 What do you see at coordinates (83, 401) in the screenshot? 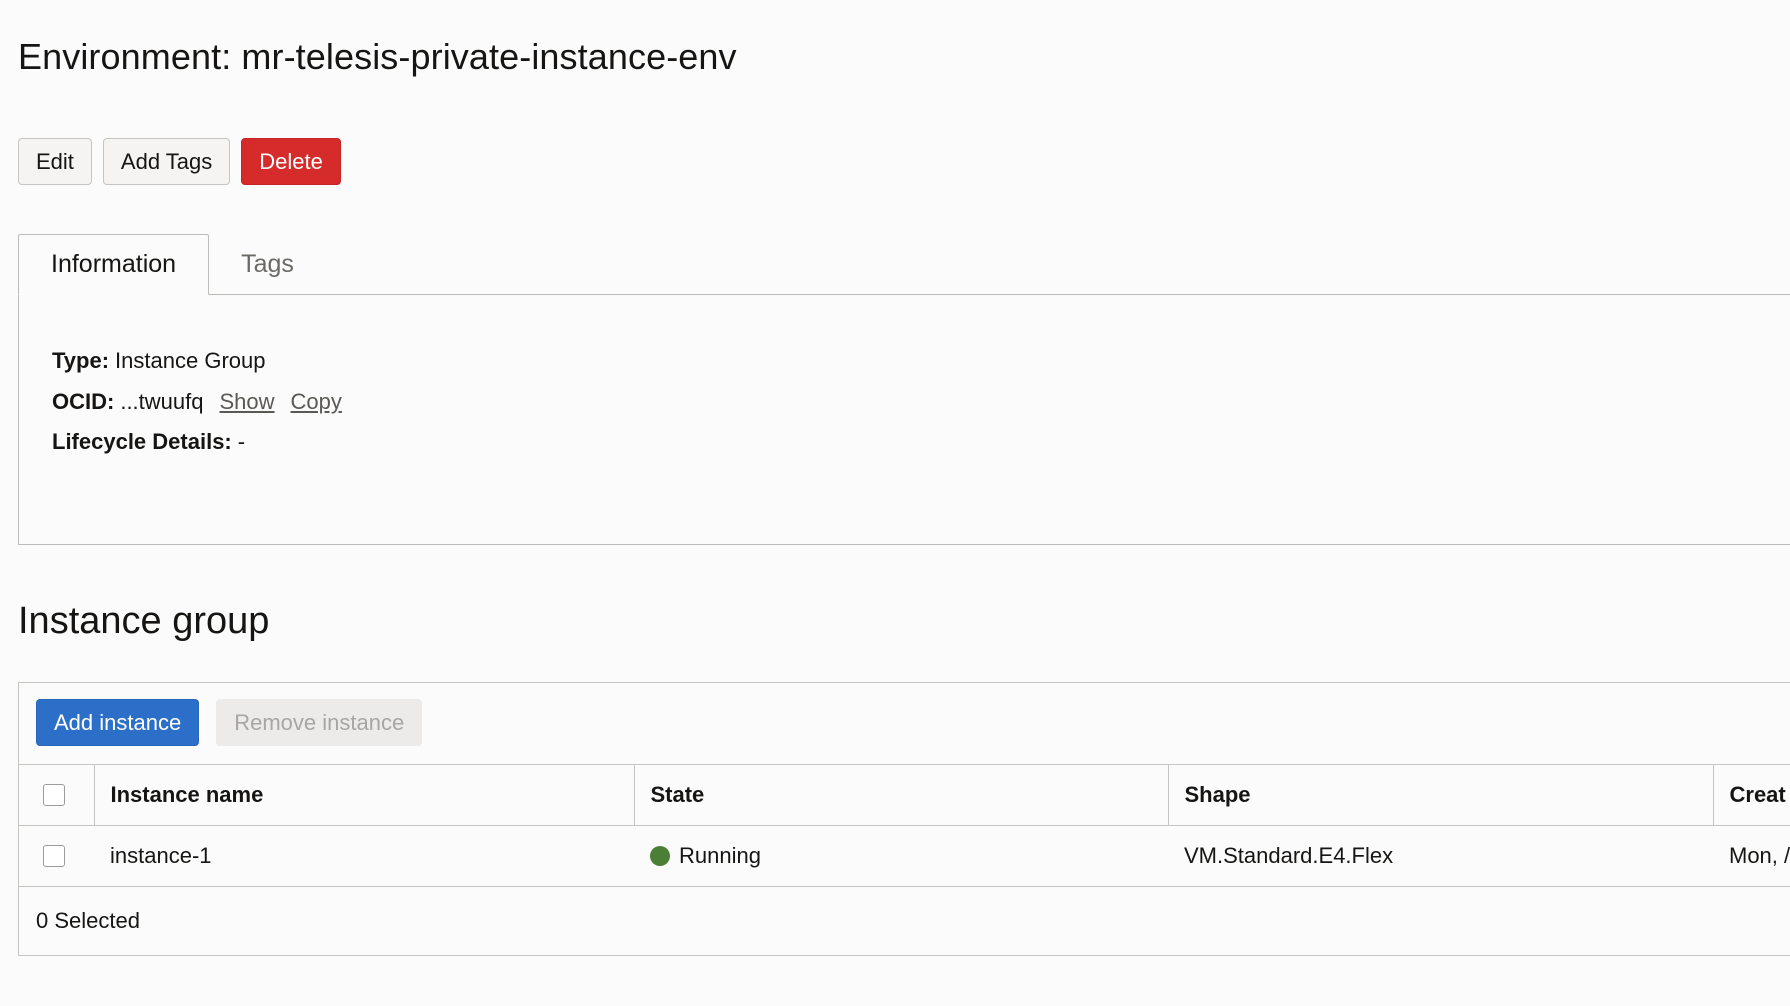
I see `ocid-label: OCID:` at bounding box center [83, 401].